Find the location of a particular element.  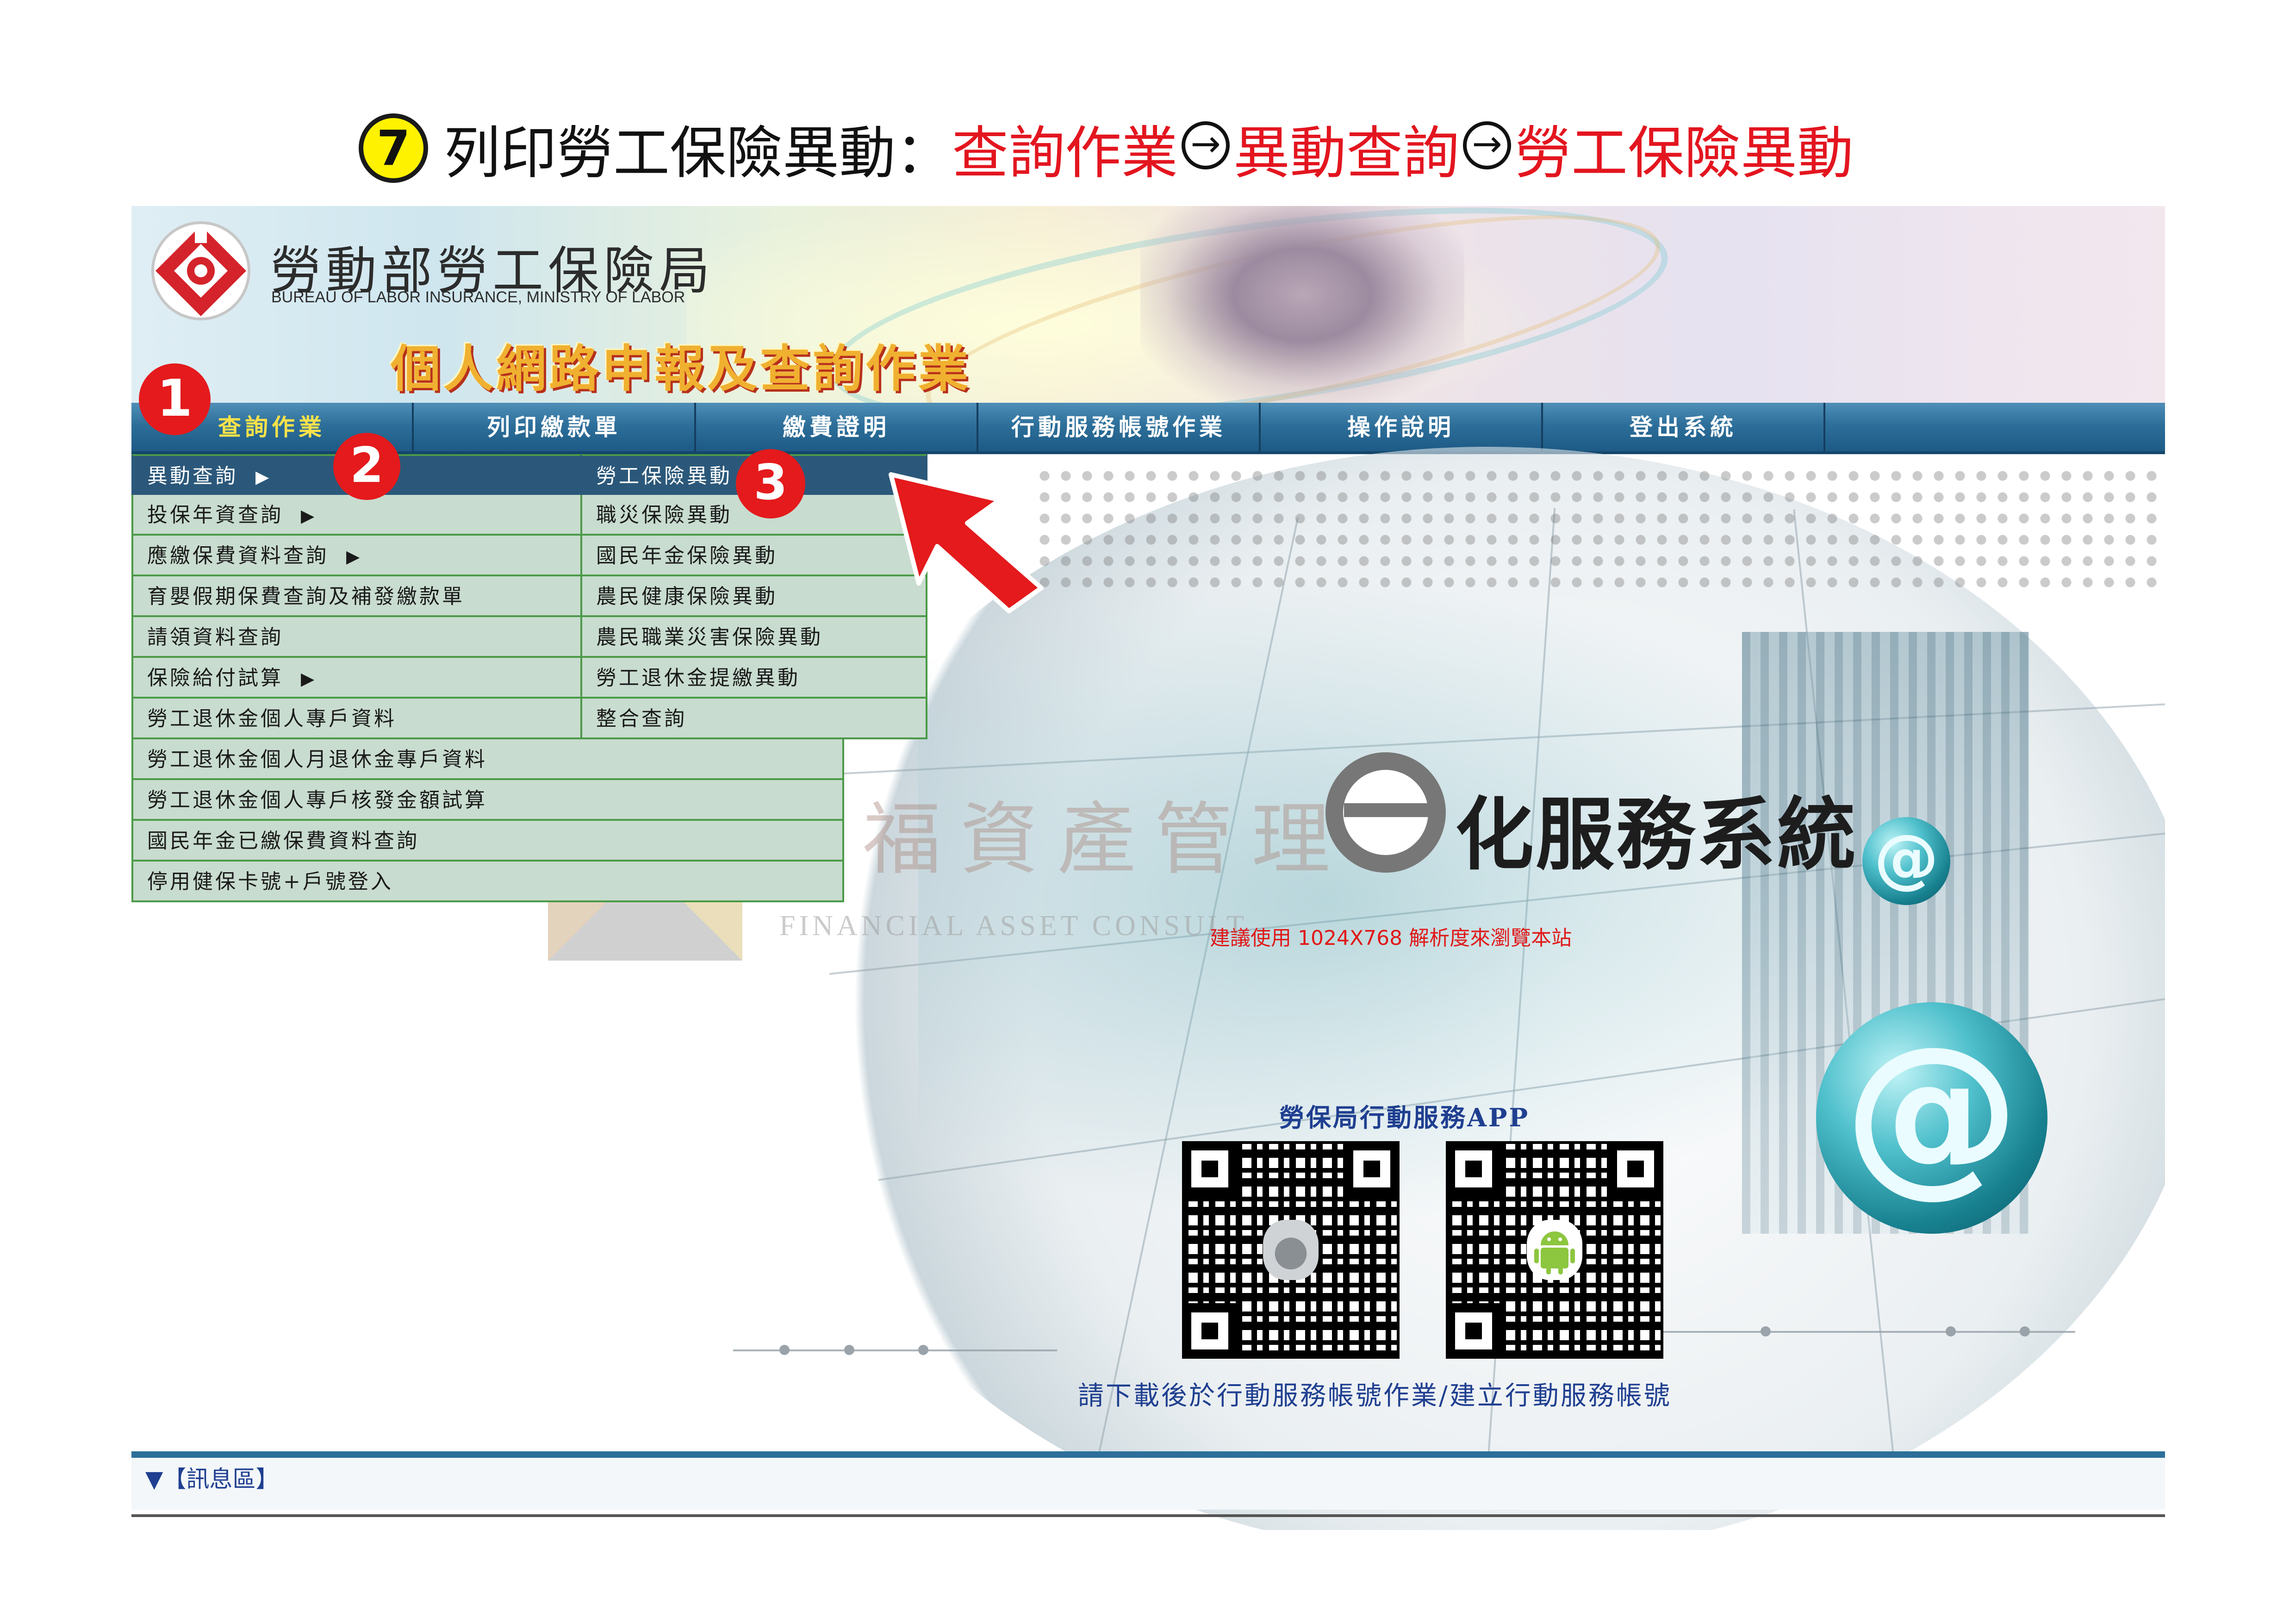

menu-item-benefit-calc: 保險給付試算 ▶ is located at coordinates (362, 678).